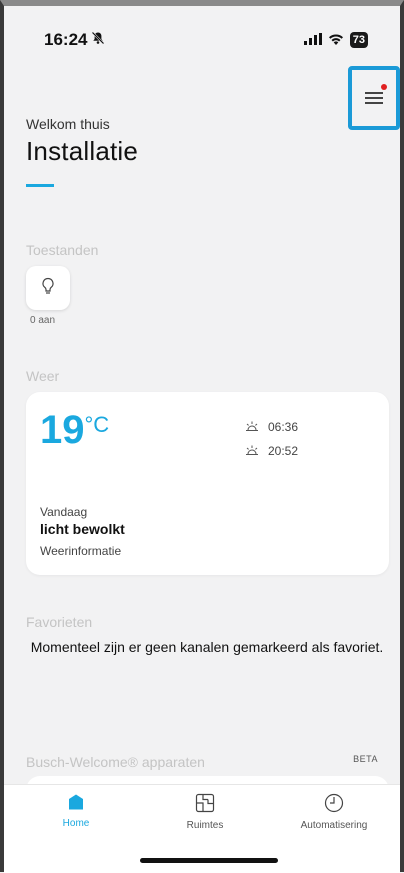 The width and height of the screenshot is (404, 873). Describe the element at coordinates (358, 40) in the screenshot. I see `battery-icon: 73` at that location.